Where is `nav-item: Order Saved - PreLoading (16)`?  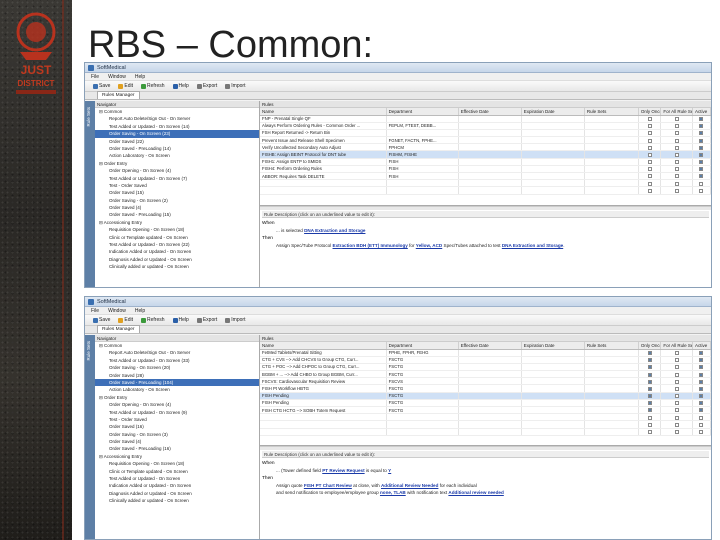
nav-item: Order Saved - PreLoading (16) is located at coordinates (177, 448).